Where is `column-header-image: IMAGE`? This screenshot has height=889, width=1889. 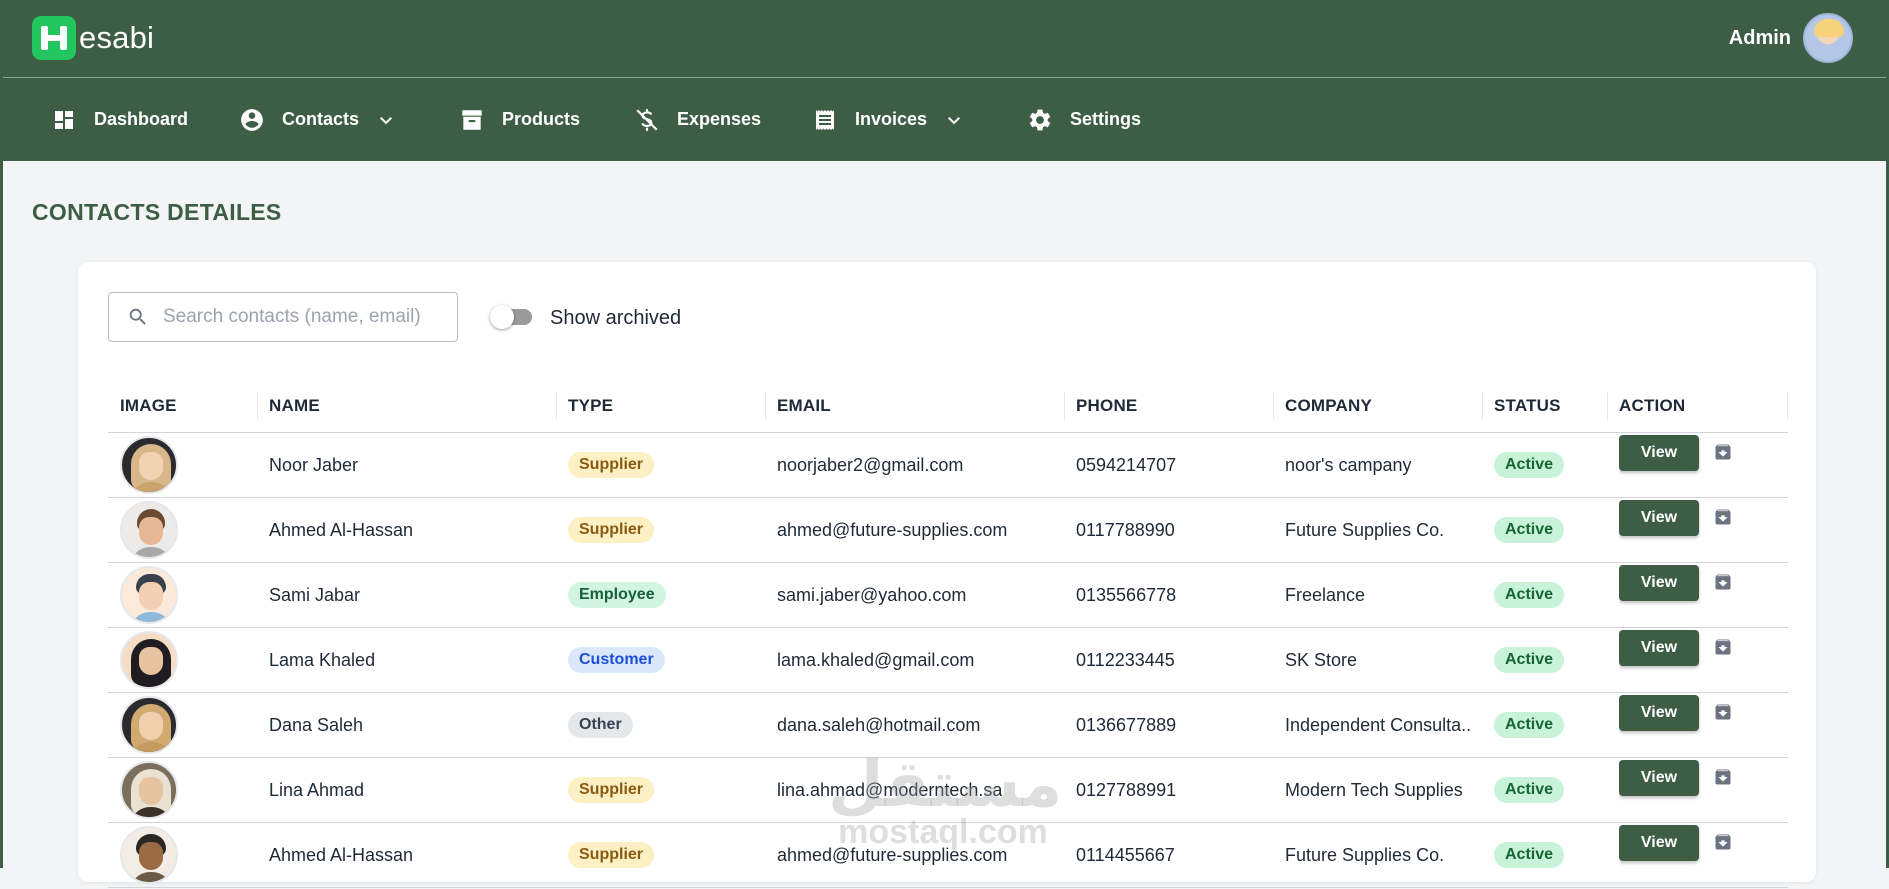
column-header-image: IMAGE is located at coordinates (148, 405).